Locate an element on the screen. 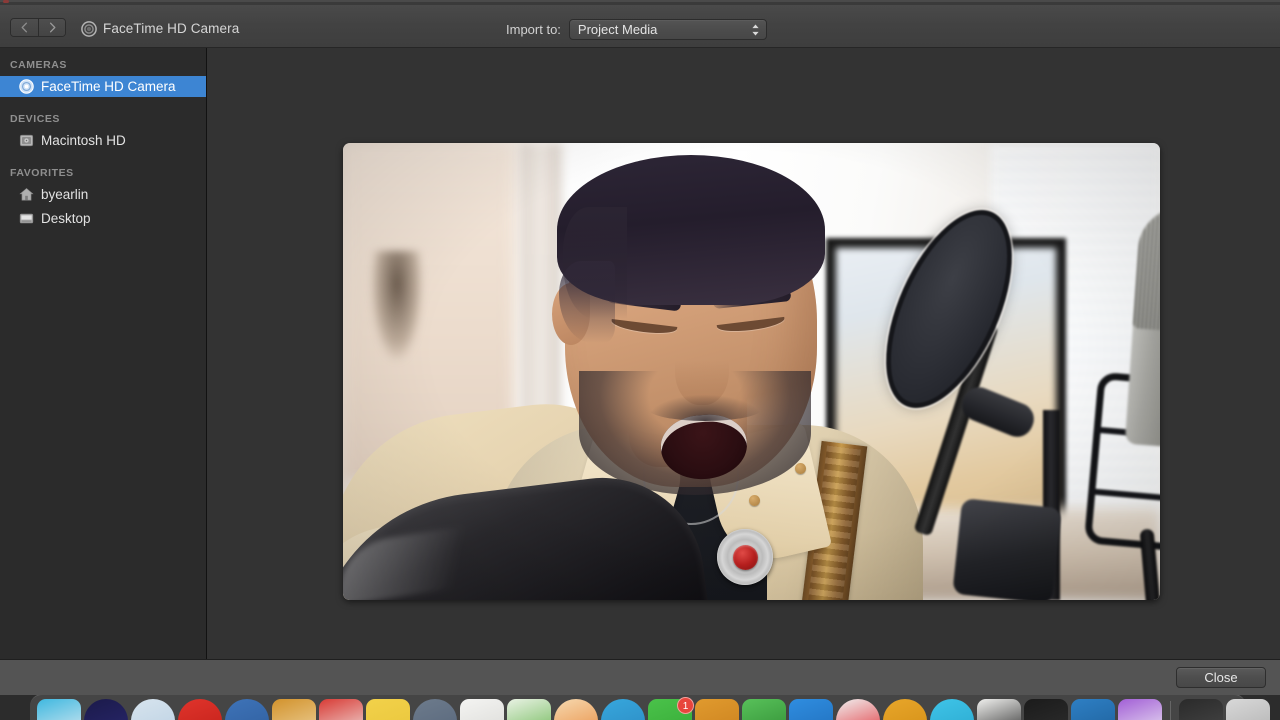 The image size is (1280, 720). dock-item-launchpad is located at coordinates (106, 709).